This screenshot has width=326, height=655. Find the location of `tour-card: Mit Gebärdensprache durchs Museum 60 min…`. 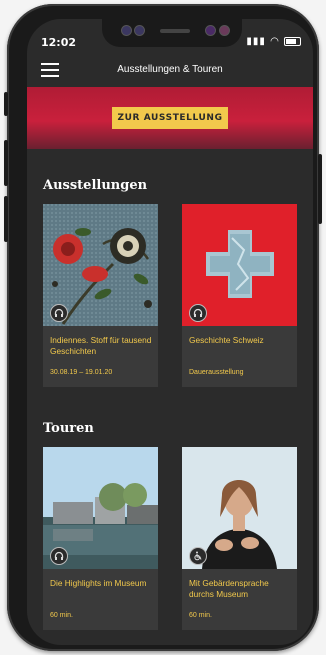

tour-card: Mit Gebärdensprache durchs Museum 60 min… is located at coordinates (239, 538).